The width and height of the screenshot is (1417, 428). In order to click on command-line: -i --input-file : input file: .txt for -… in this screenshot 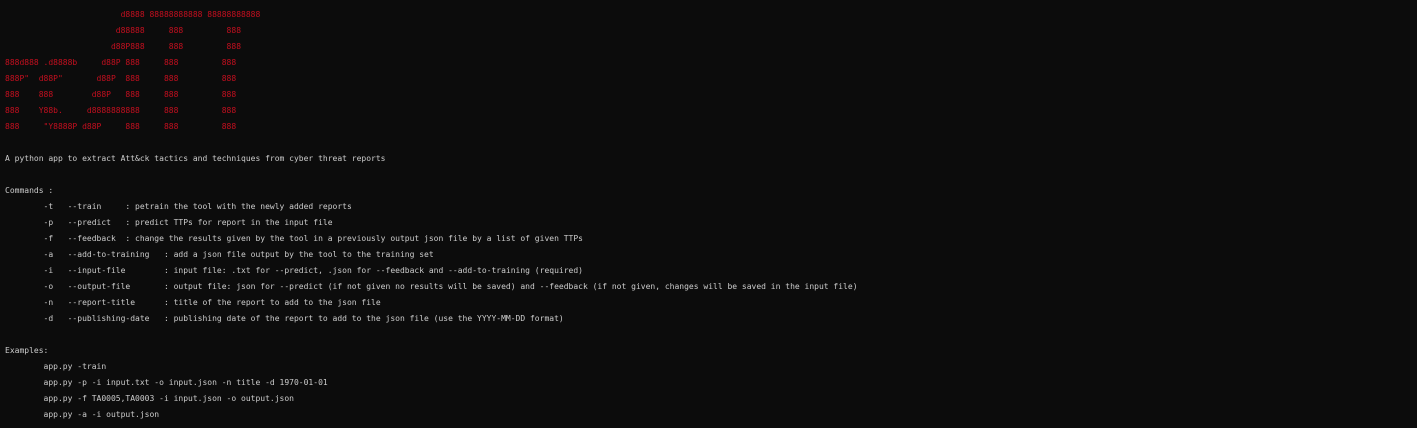, I will do `click(294, 270)`.